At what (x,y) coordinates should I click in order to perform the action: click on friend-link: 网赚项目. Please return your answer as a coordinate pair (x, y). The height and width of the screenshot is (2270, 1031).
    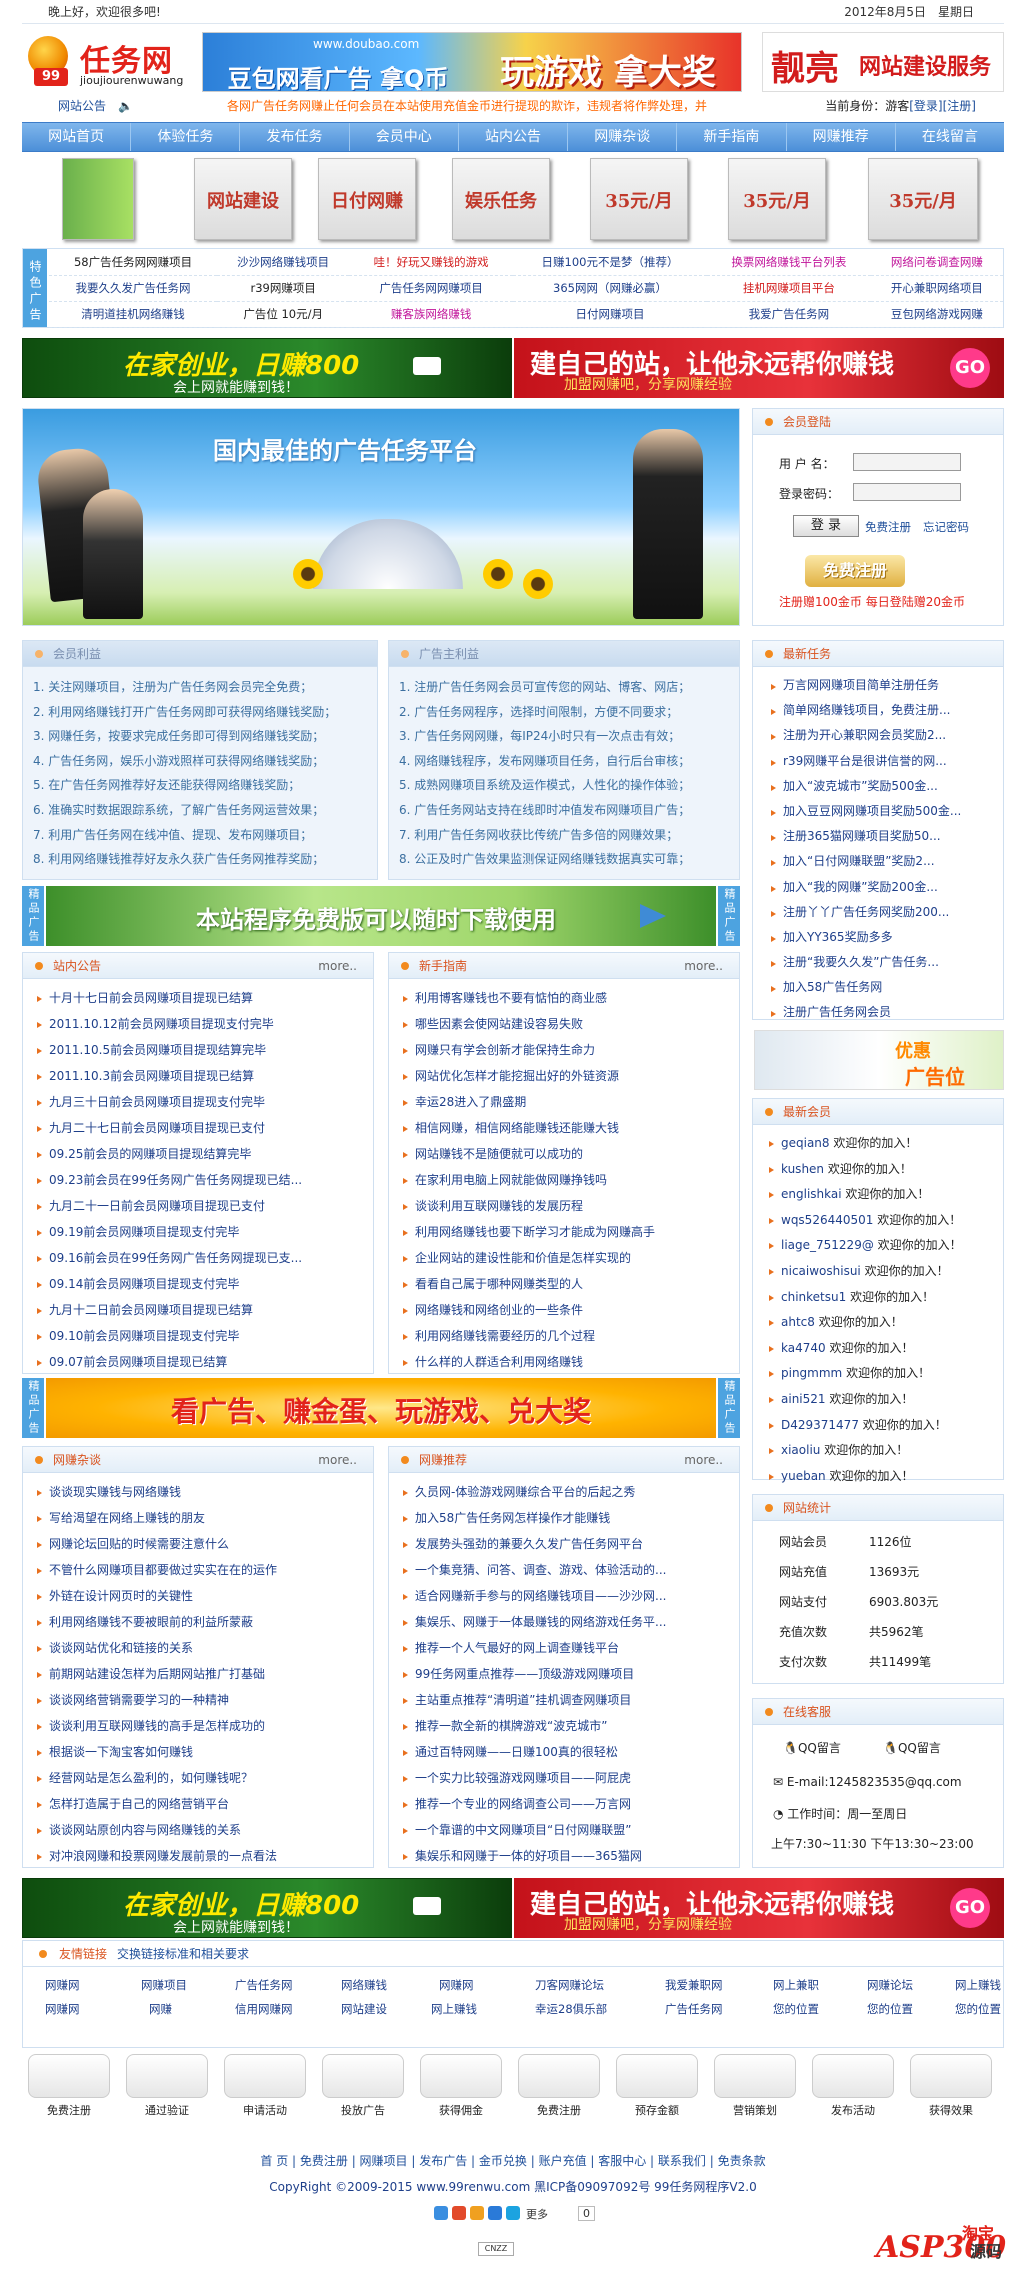
    Looking at the image, I should click on (164, 1985).